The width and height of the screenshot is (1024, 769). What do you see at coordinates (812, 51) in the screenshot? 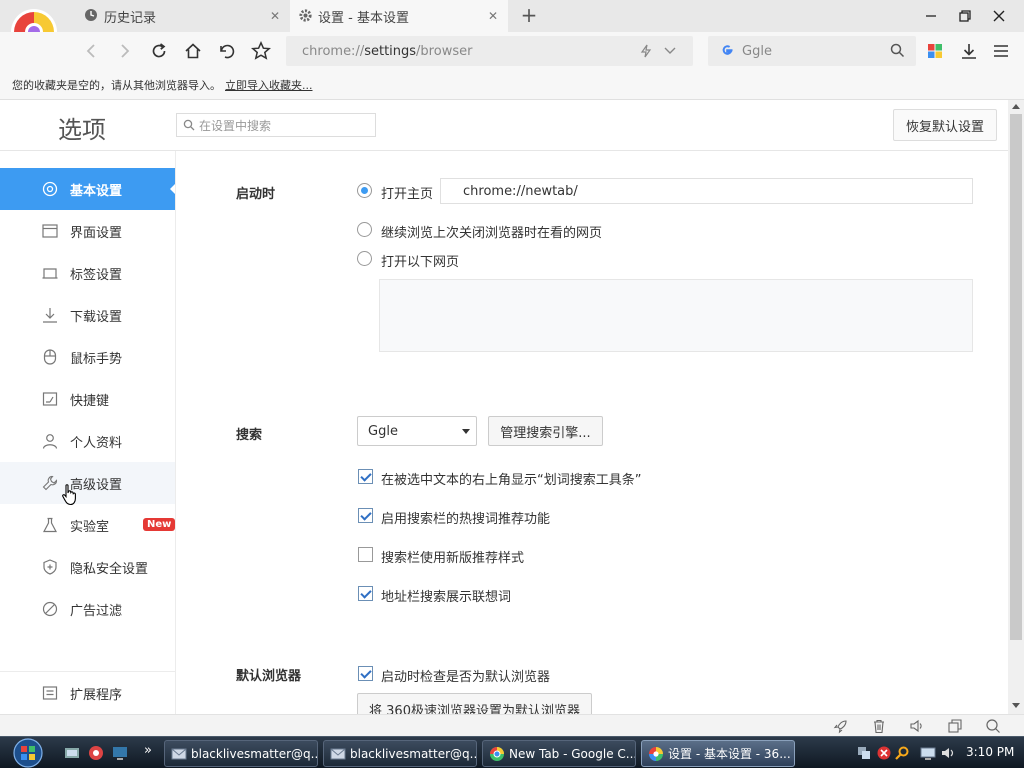
I see `search-box: Ggle` at bounding box center [812, 51].